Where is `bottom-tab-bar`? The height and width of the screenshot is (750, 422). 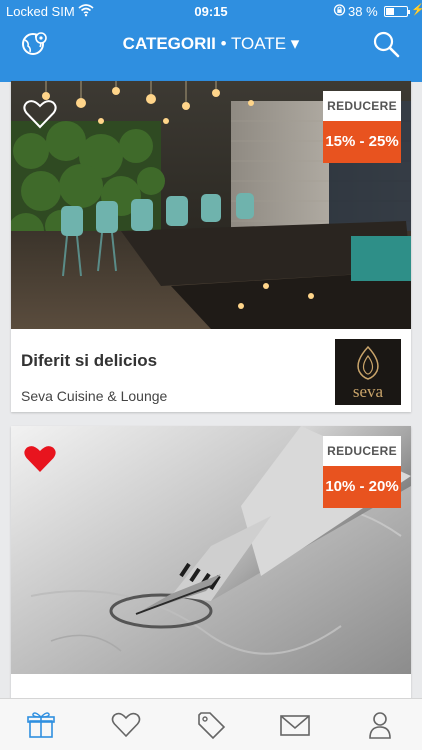
bottom-tab-bar is located at coordinates (211, 724).